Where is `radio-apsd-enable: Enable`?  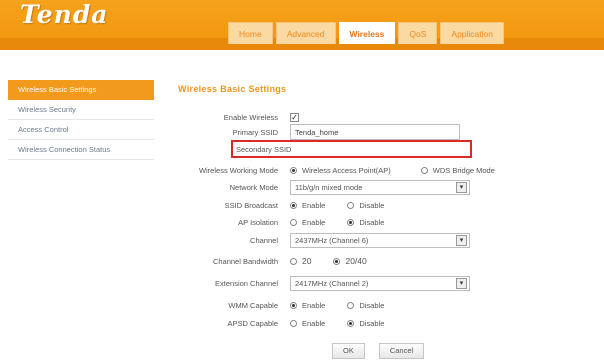
radio-apsd-enable: Enable is located at coordinates (307, 323).